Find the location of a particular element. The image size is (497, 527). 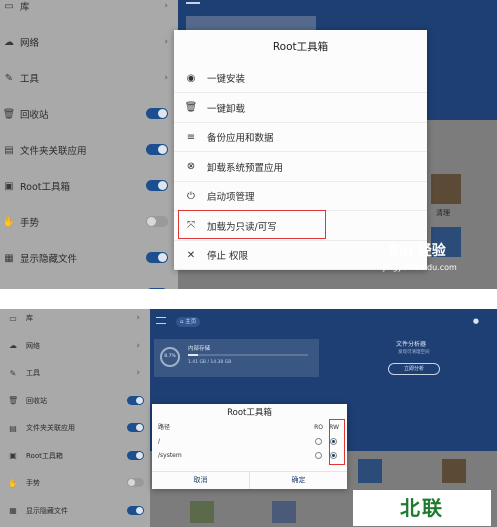

menu-item: ⊗ 卸载系统预置应用 is located at coordinates (300, 167).